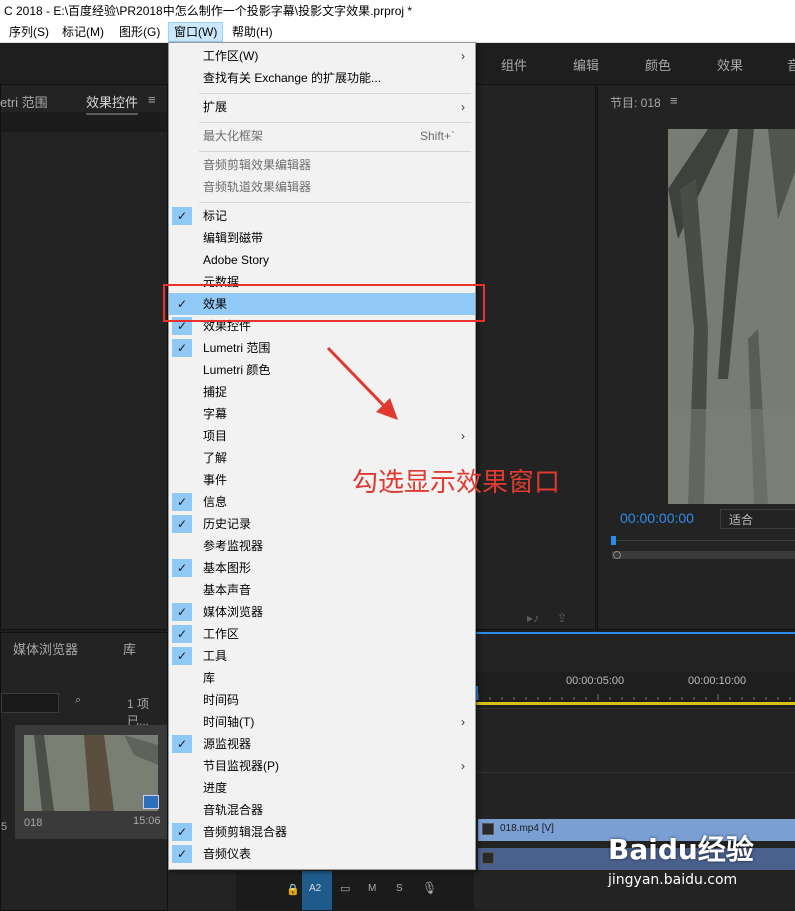  What do you see at coordinates (322, 854) in the screenshot?
I see `menu-item-audio-meters: ✓ 音频仪表` at bounding box center [322, 854].